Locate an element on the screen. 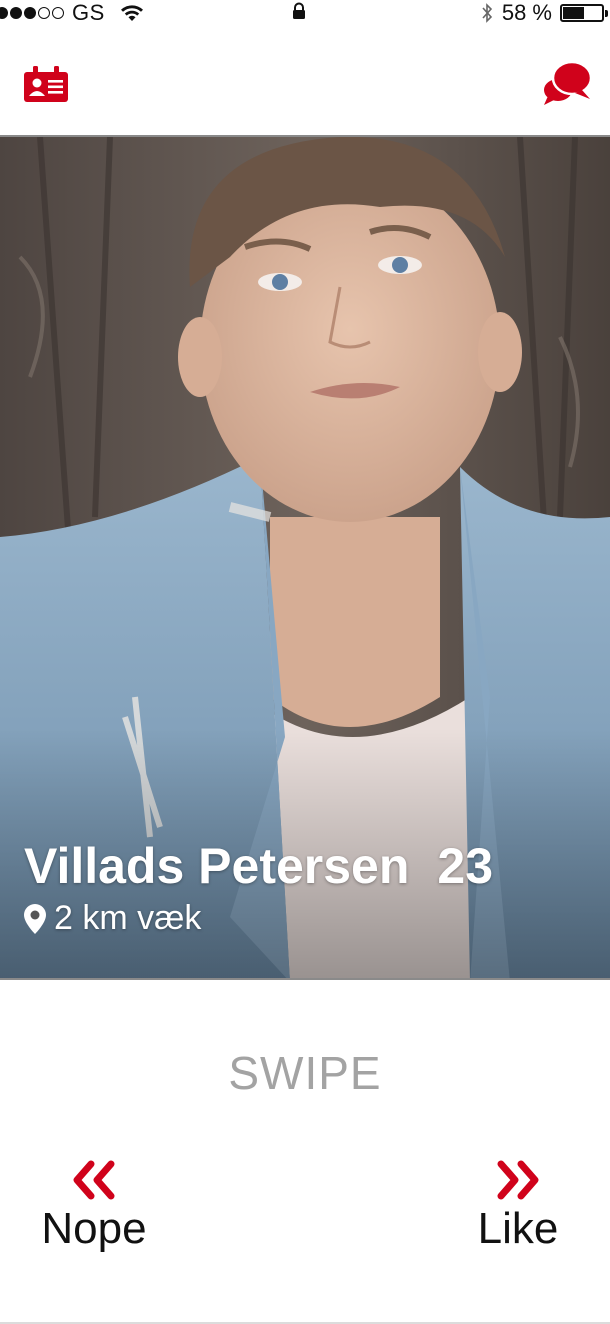  double-chevron-left-icon is located at coordinates (94, 1180).